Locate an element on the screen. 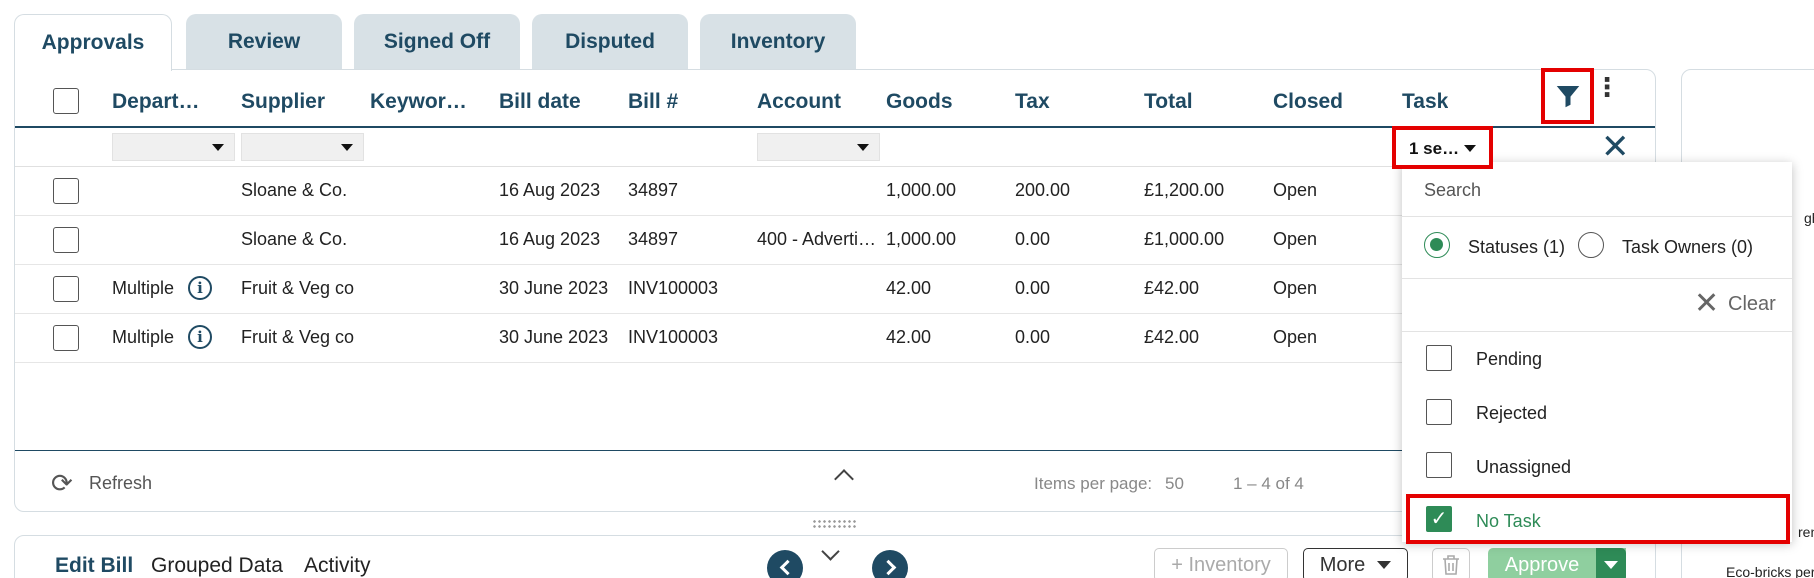 The width and height of the screenshot is (1814, 578). side-panel-text: Eco-bricks per is located at coordinates (1770, 571).